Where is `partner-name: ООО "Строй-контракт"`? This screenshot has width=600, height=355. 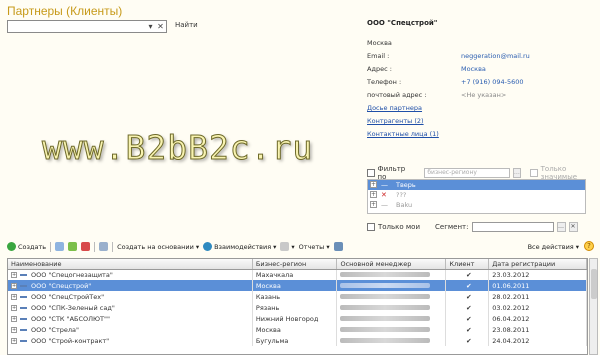
partner-name: ООО "Строй-контракт" is located at coordinates (70, 340).